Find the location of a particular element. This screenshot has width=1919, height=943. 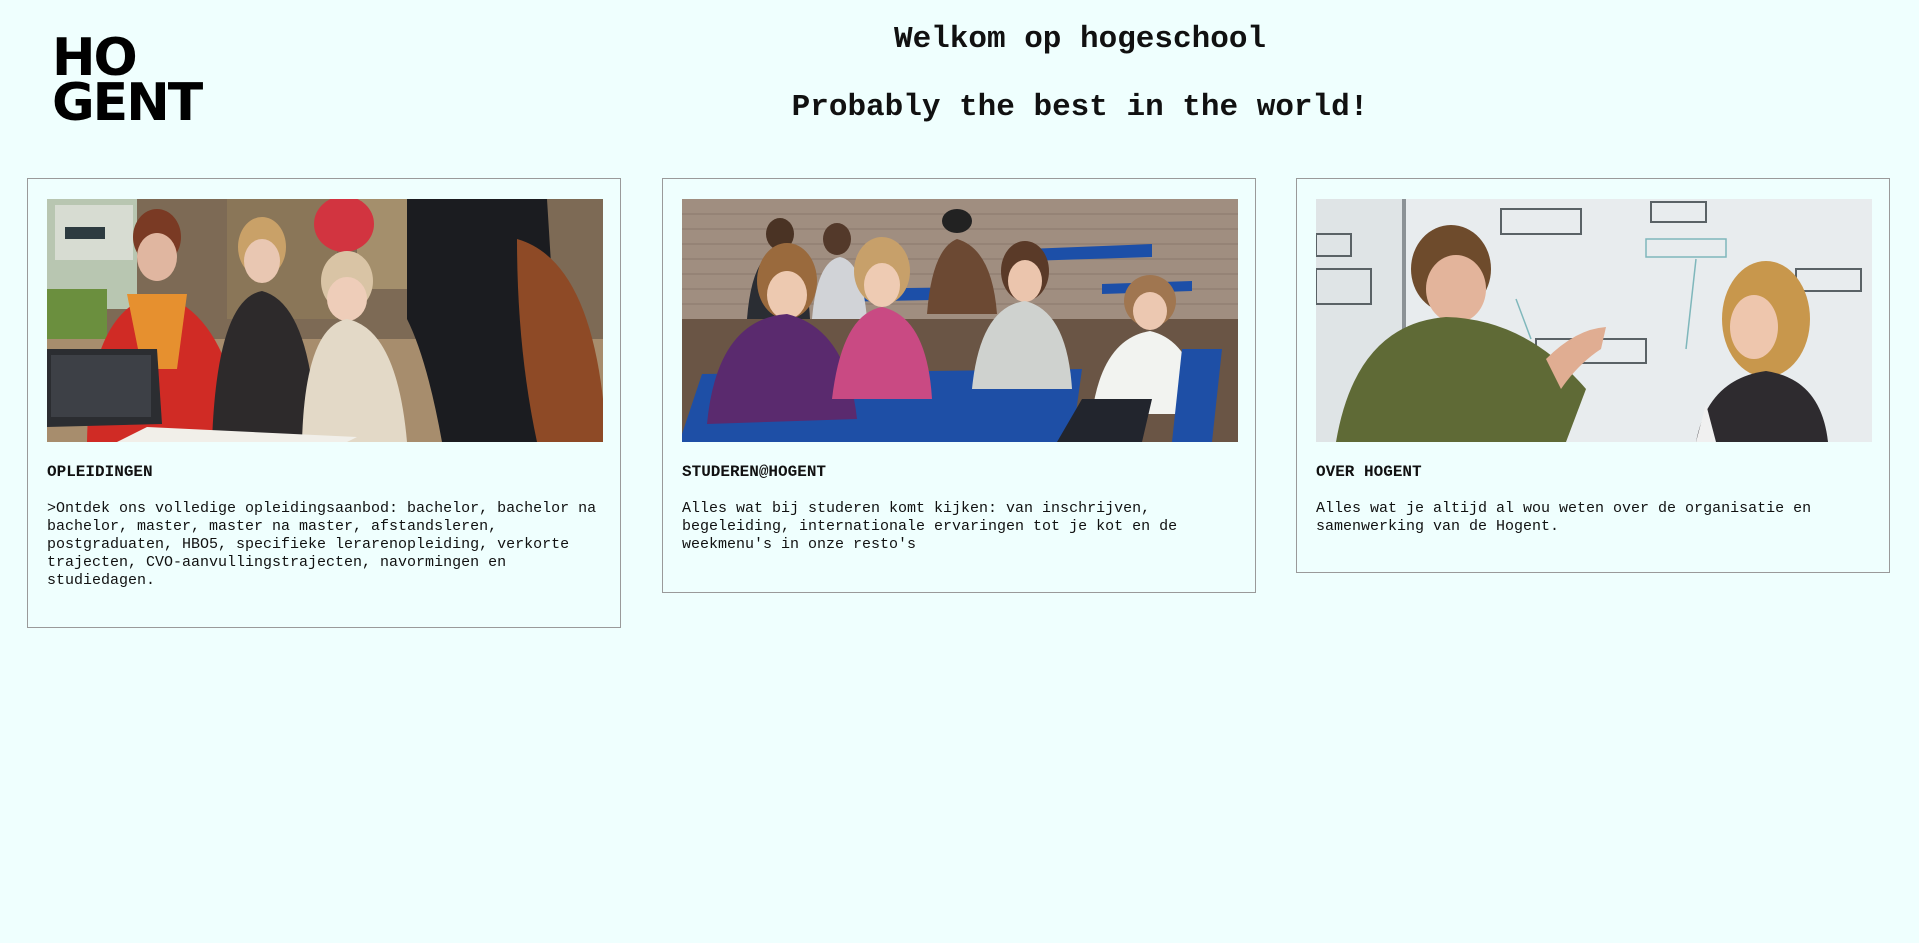

hogent-logo: HO GENT is located at coordinates (132, 82).